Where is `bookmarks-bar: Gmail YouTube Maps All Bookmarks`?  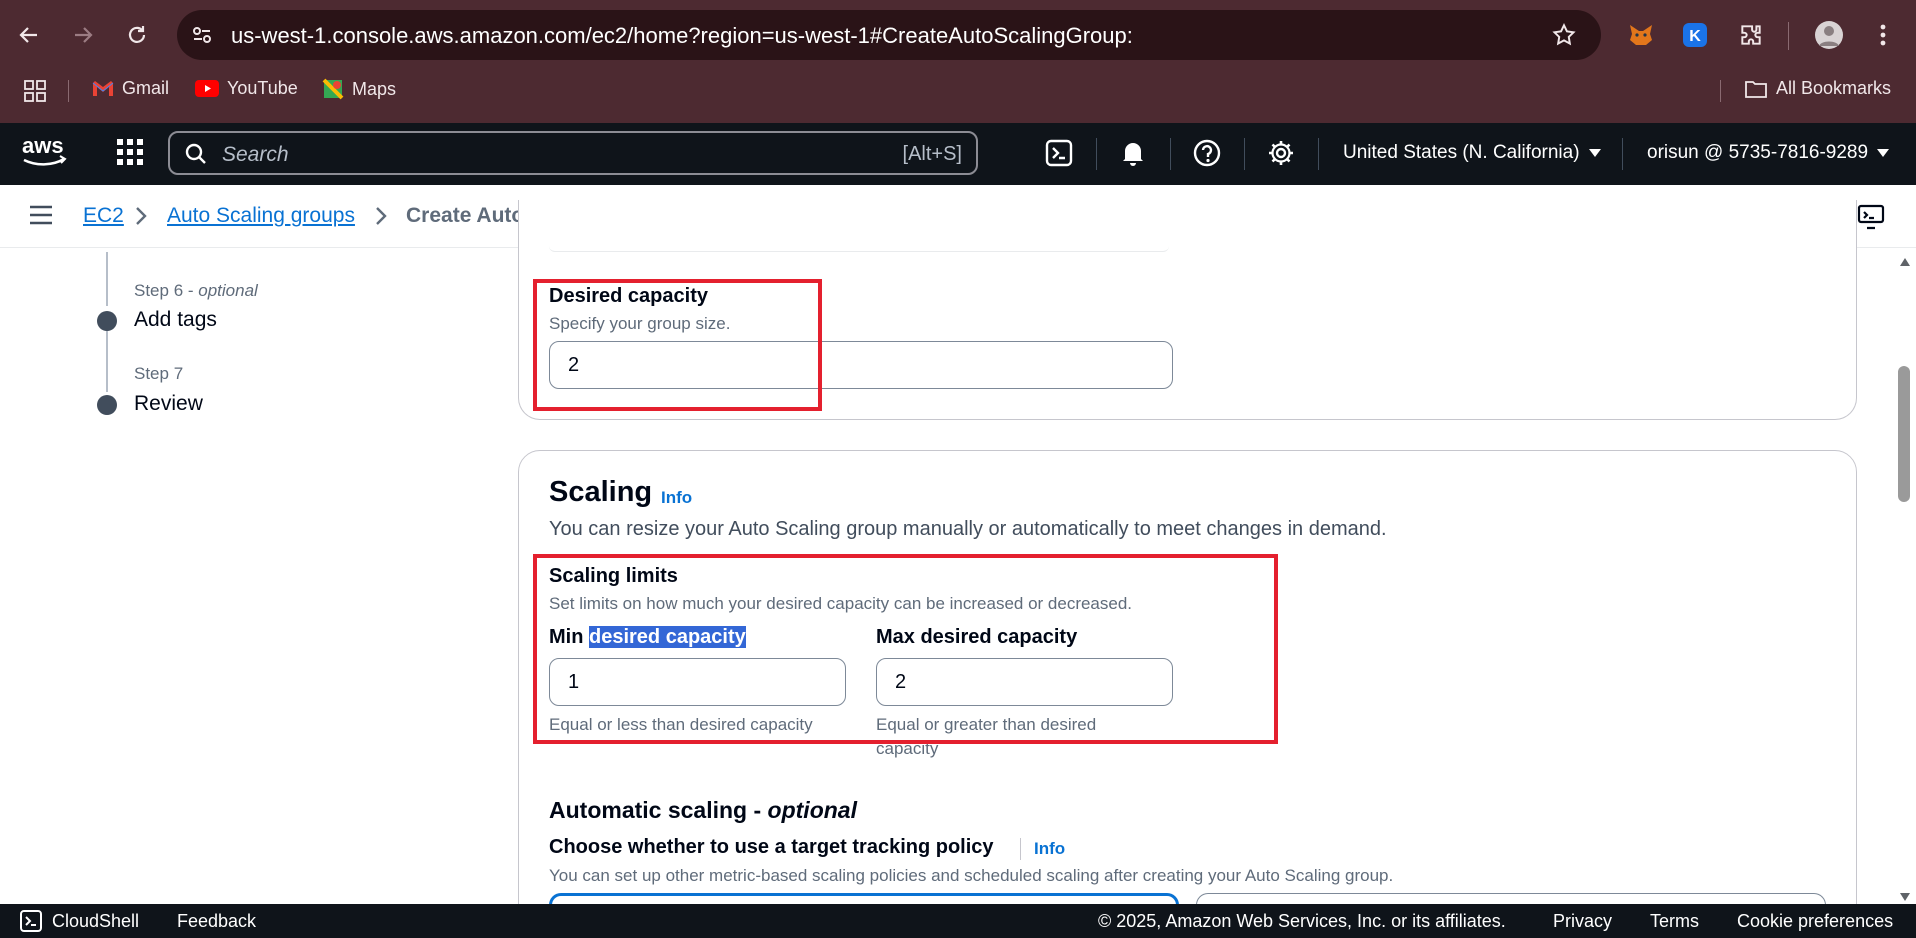
bookmarks-bar: Gmail YouTube Maps All Bookmarks is located at coordinates (958, 90).